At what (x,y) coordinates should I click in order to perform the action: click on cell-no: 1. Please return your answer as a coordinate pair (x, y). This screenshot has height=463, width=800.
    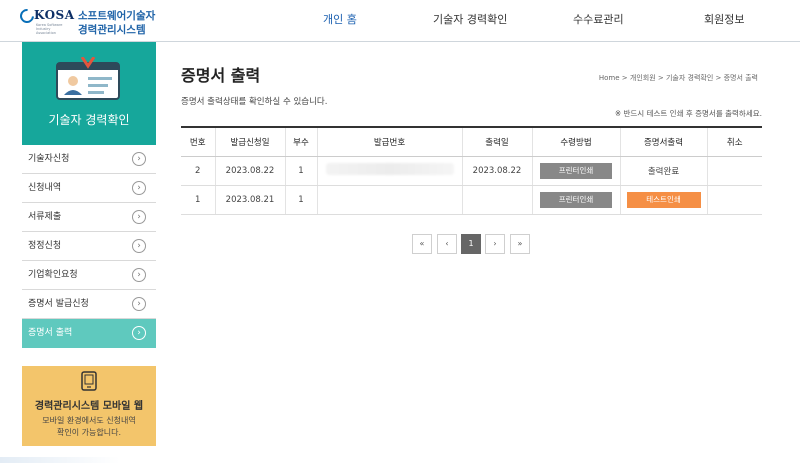
    Looking at the image, I should click on (198, 200).